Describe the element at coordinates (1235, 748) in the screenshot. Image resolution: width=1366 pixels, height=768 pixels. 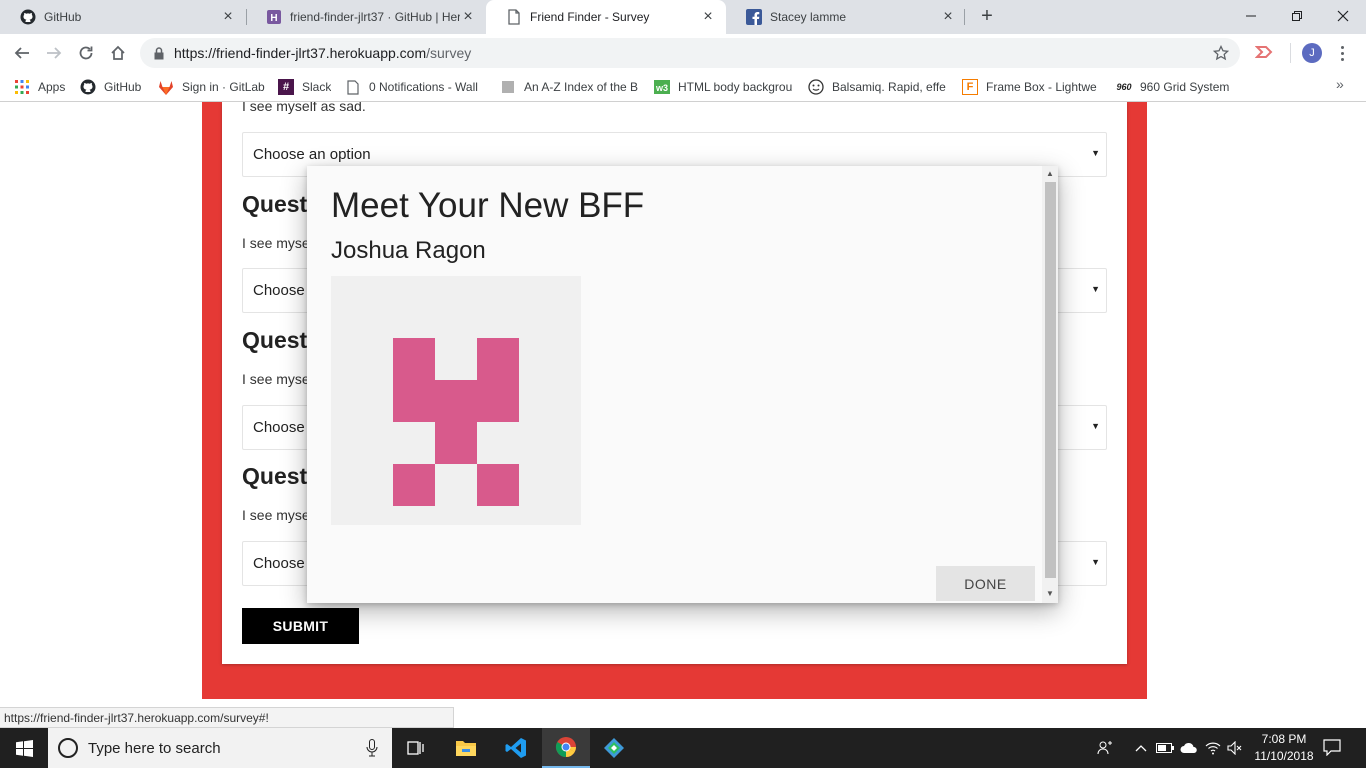
I see `volume-muted-icon` at that location.